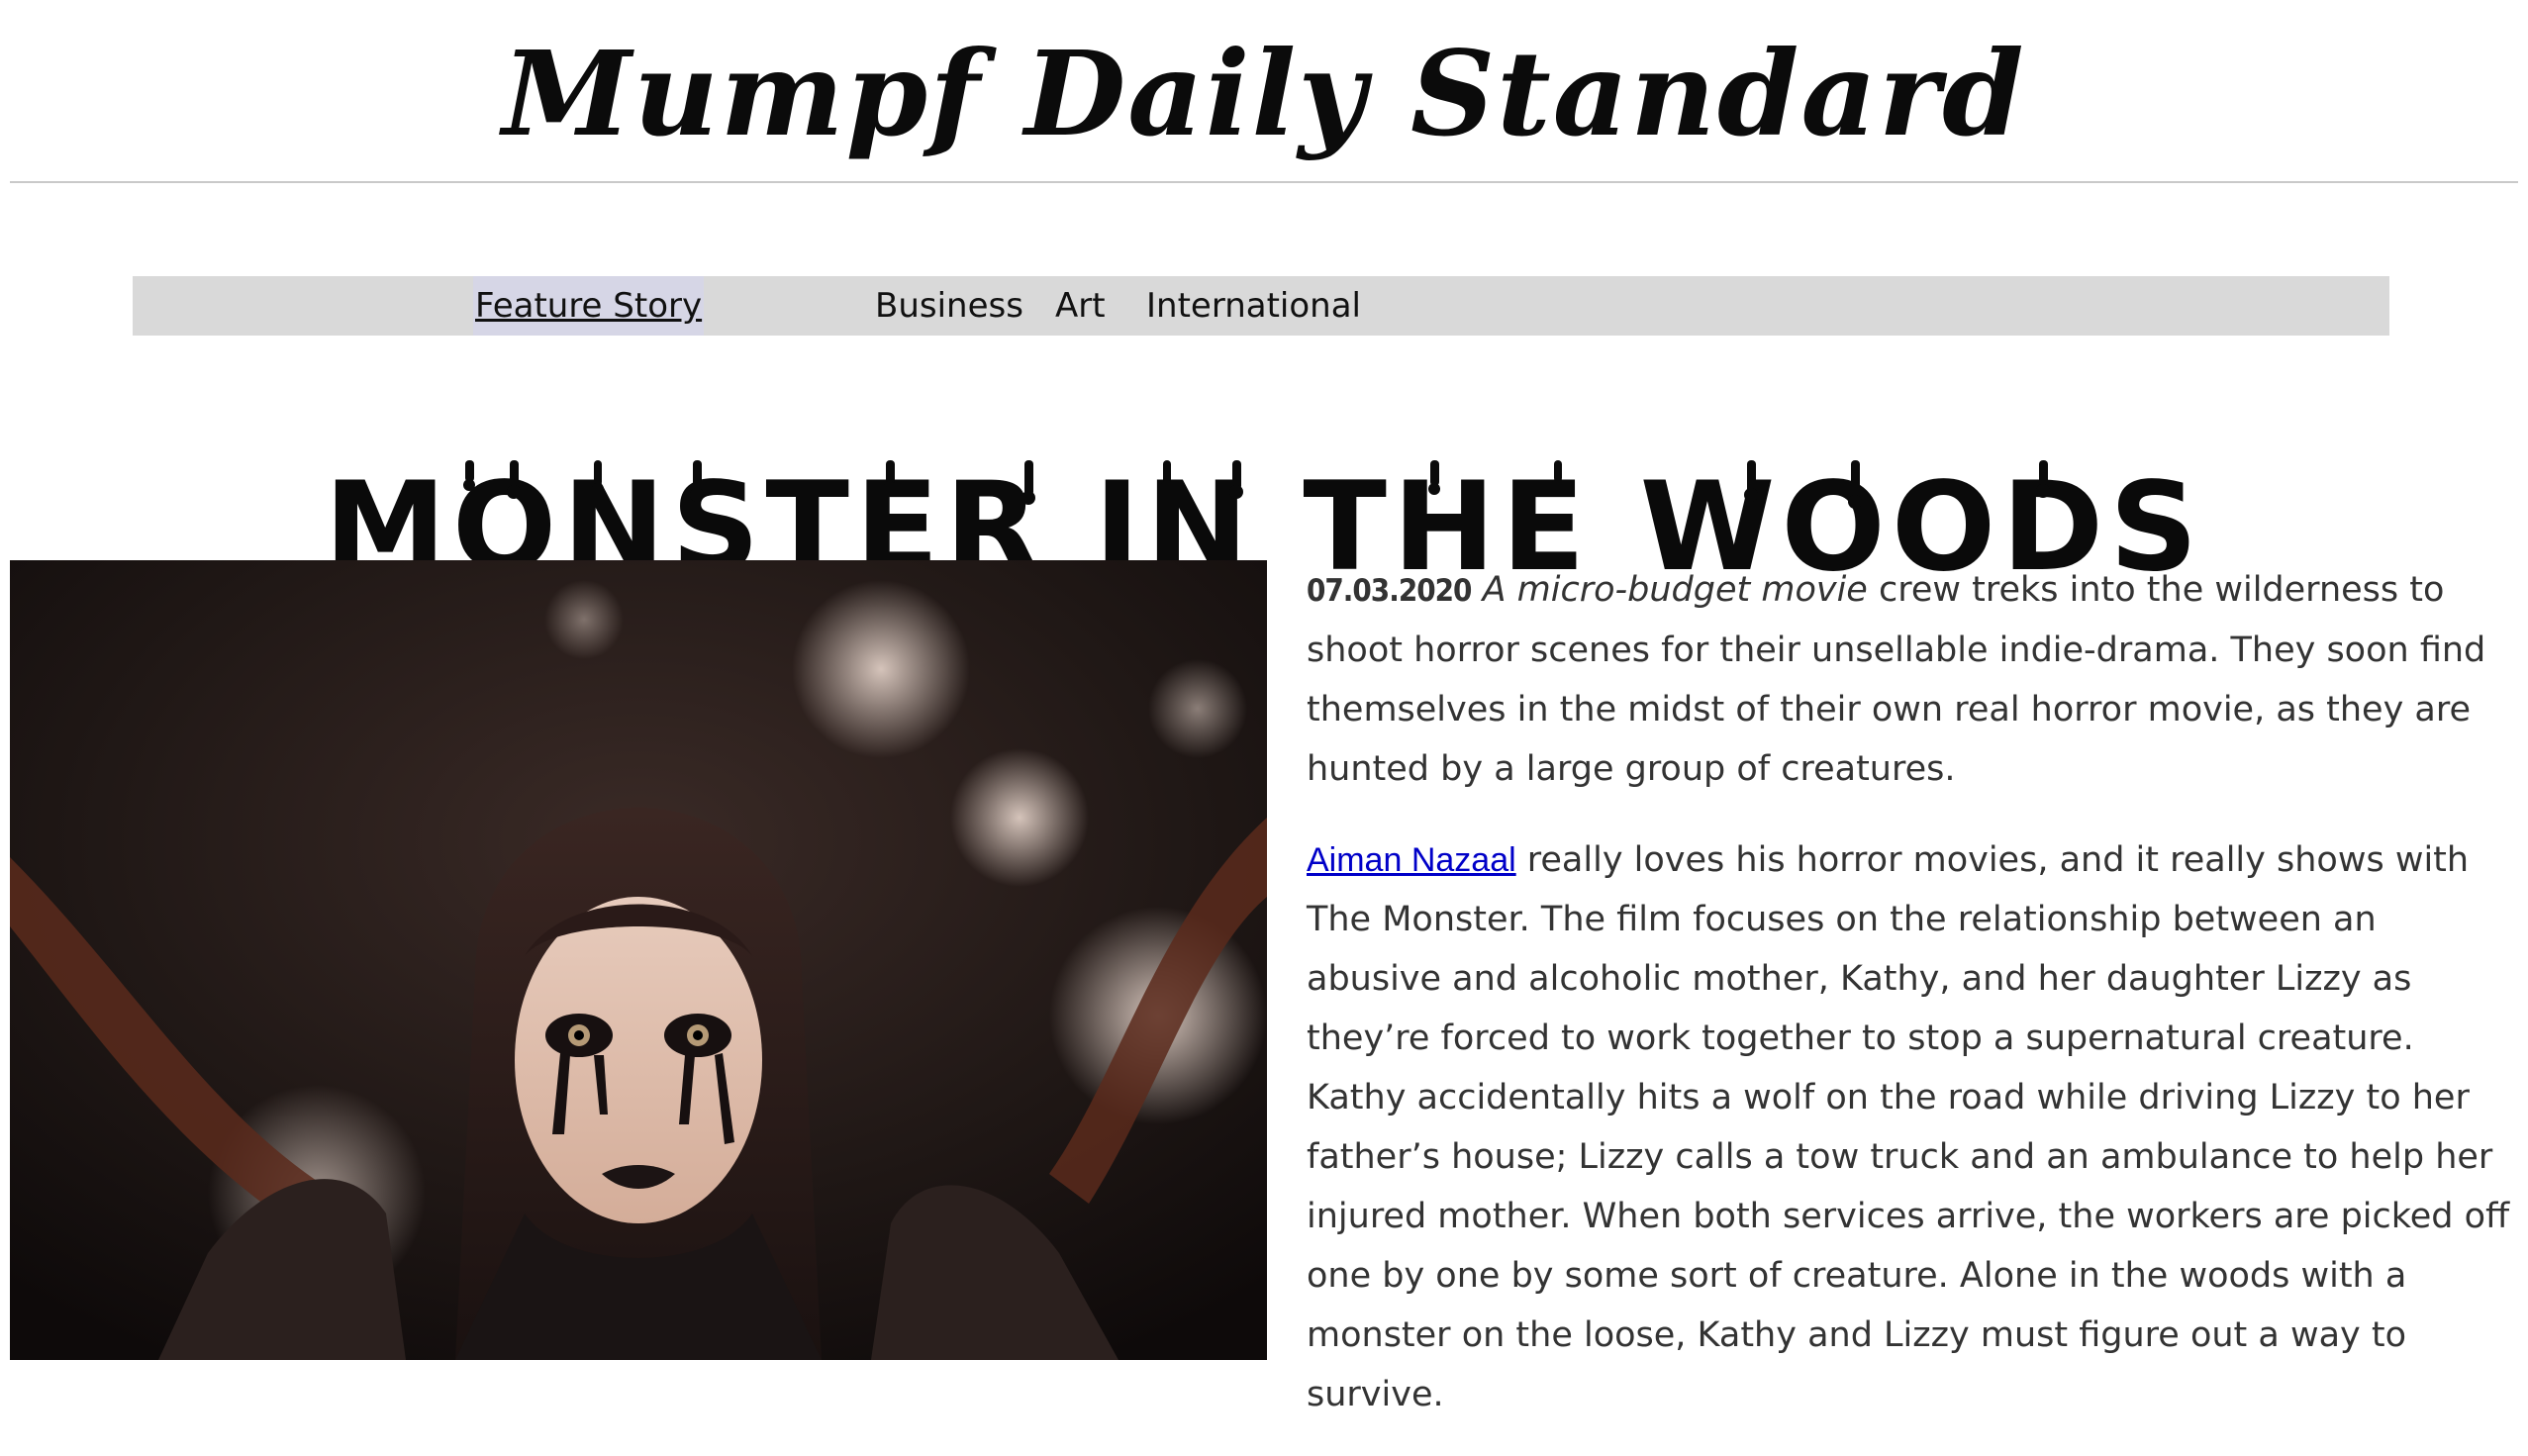 The image size is (2528, 1456). I want to click on site-title: Mumpf Daily Standard, so click(1264, 93).